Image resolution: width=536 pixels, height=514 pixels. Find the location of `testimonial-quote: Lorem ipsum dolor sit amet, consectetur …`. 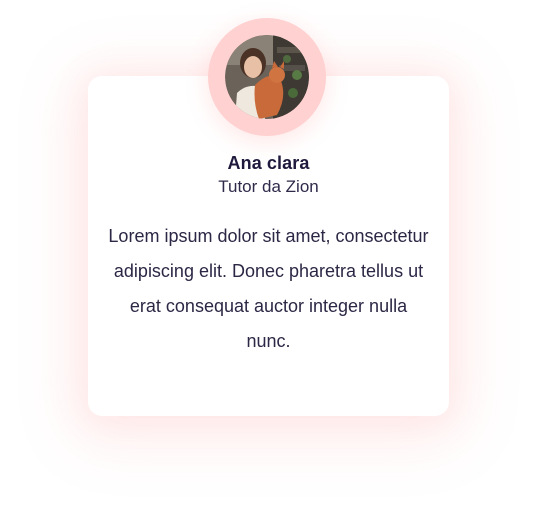

testimonial-quote: Lorem ipsum dolor sit amet, consectetur … is located at coordinates (268, 288).